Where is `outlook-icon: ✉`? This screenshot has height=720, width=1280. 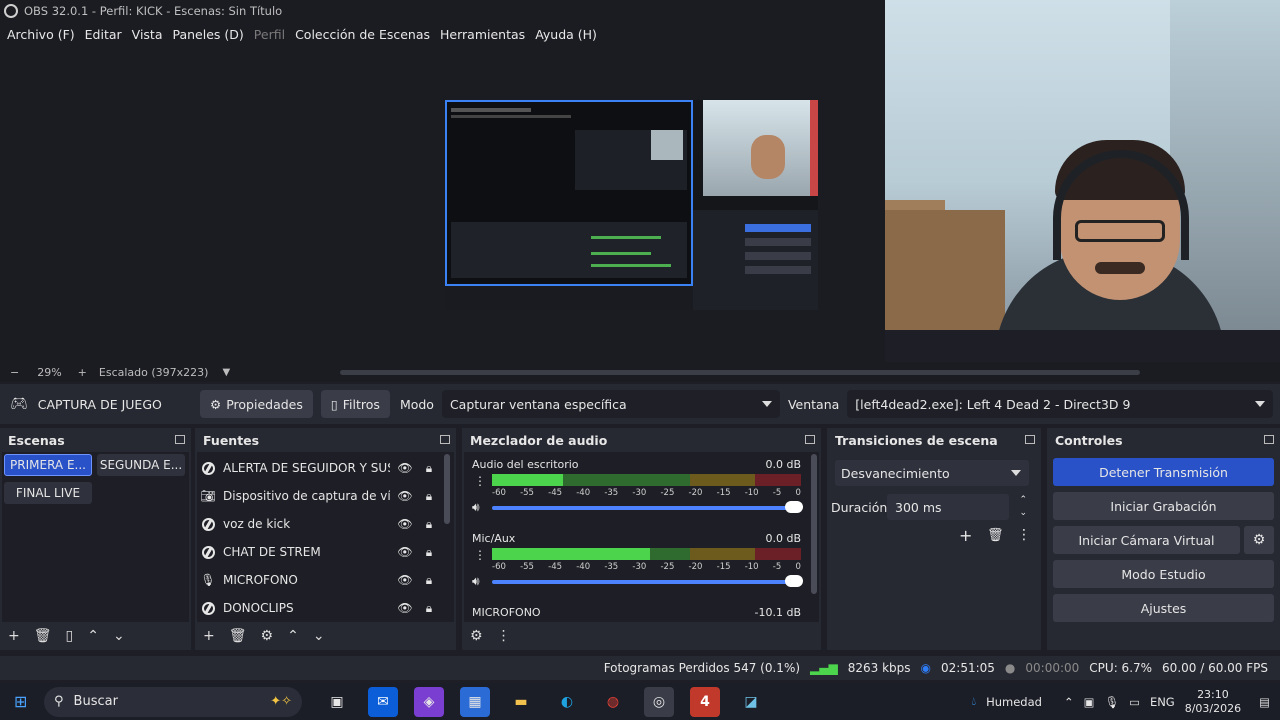
outlook-icon: ✉ is located at coordinates (383, 701).